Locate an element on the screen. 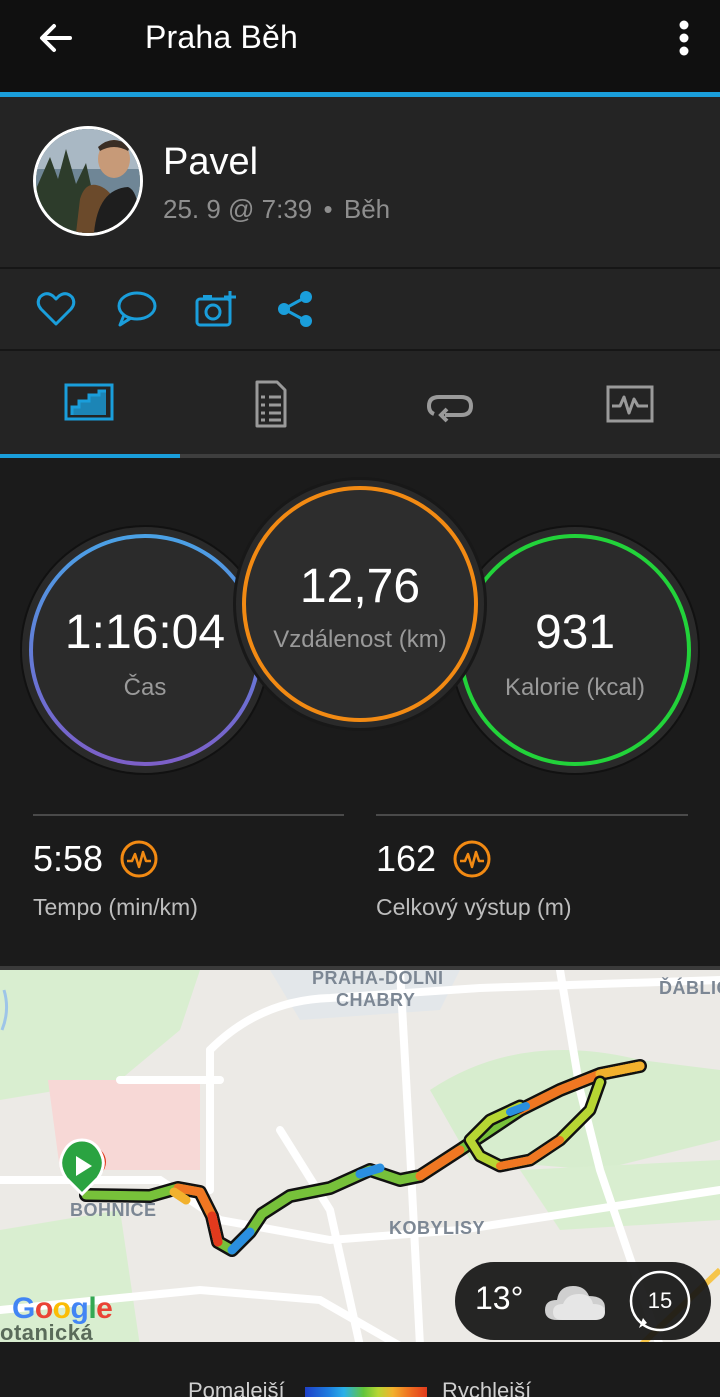 The width and height of the screenshot is (720, 1397). distance-ring: 12,76 Vzdálenost (km) is located at coordinates (360, 604).